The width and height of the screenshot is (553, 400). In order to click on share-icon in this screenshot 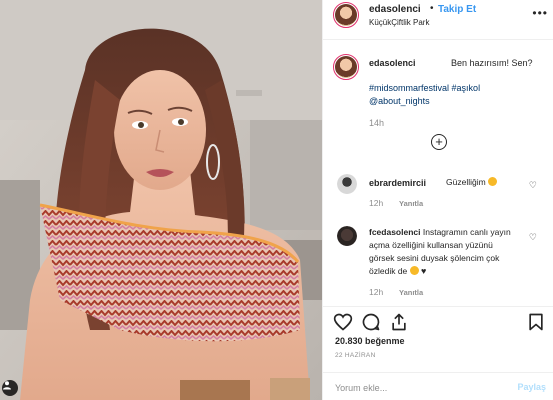, I will do `click(399, 322)`.